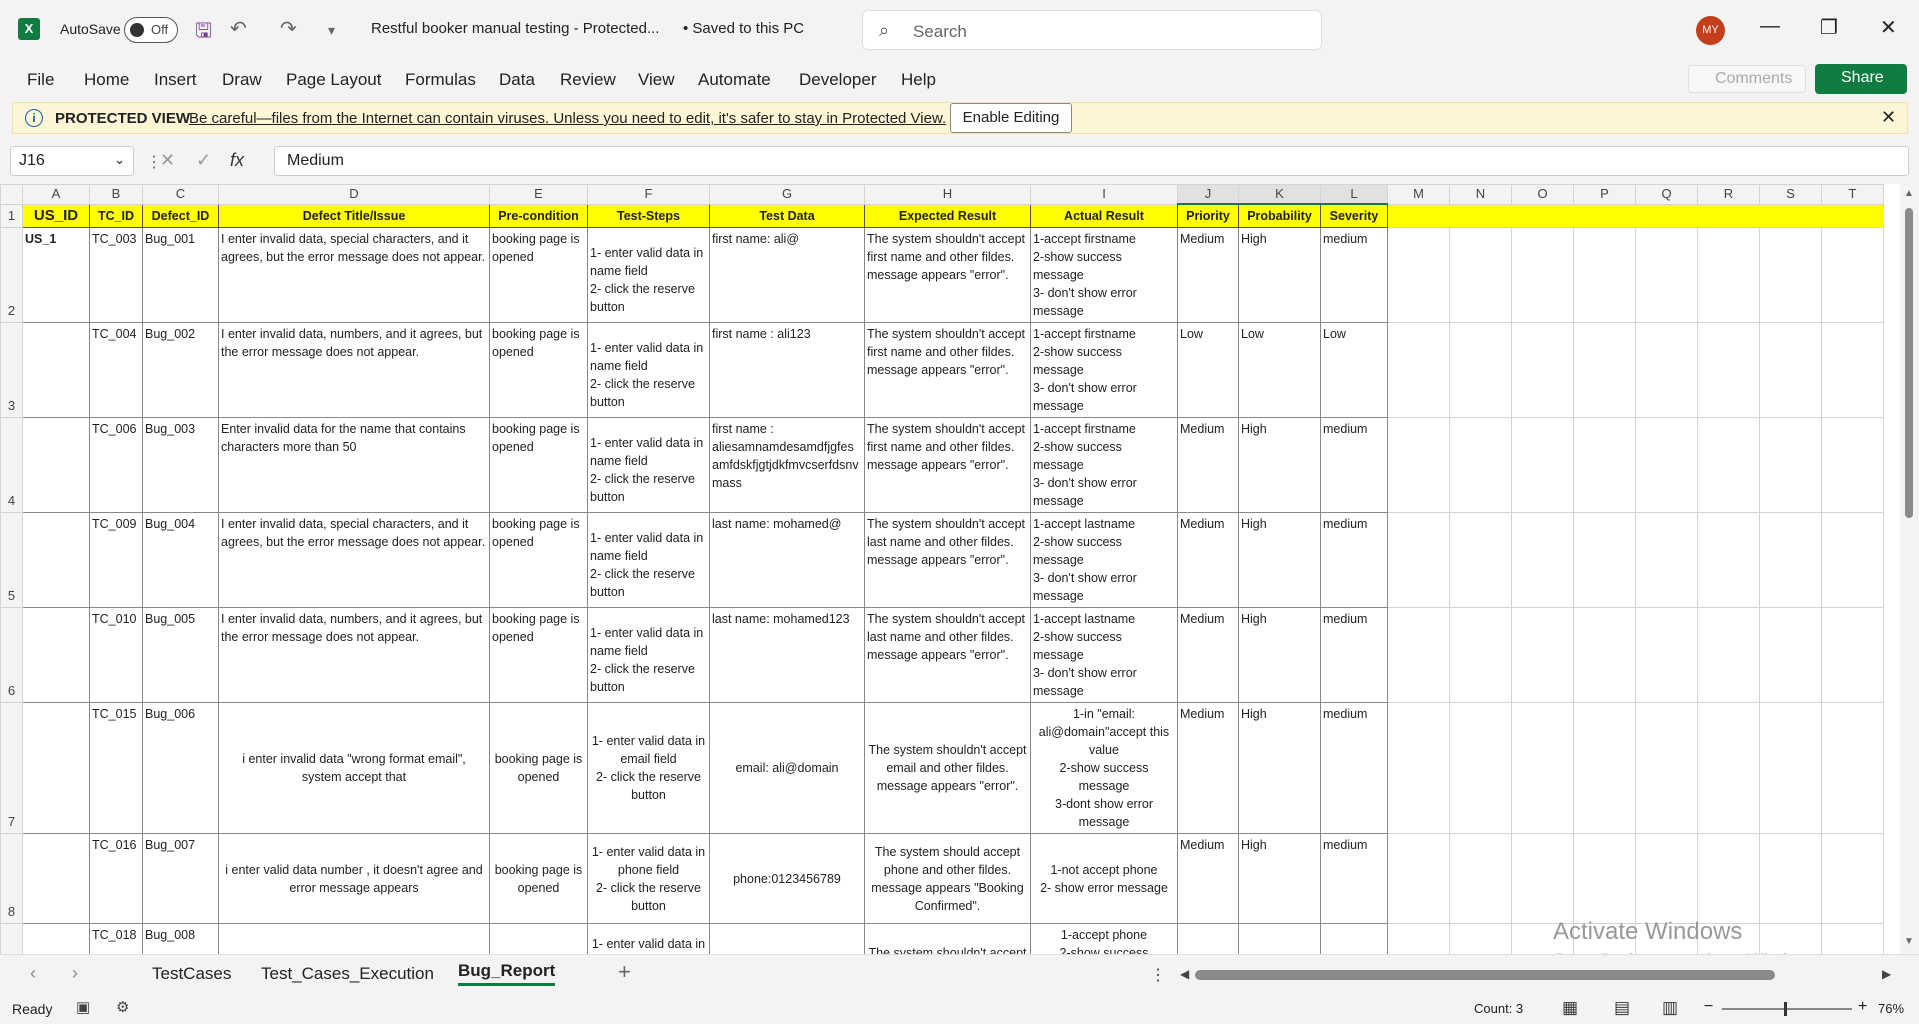  What do you see at coordinates (648, 215) in the screenshot?
I see `header-cell-test-steps: Test-Steps` at bounding box center [648, 215].